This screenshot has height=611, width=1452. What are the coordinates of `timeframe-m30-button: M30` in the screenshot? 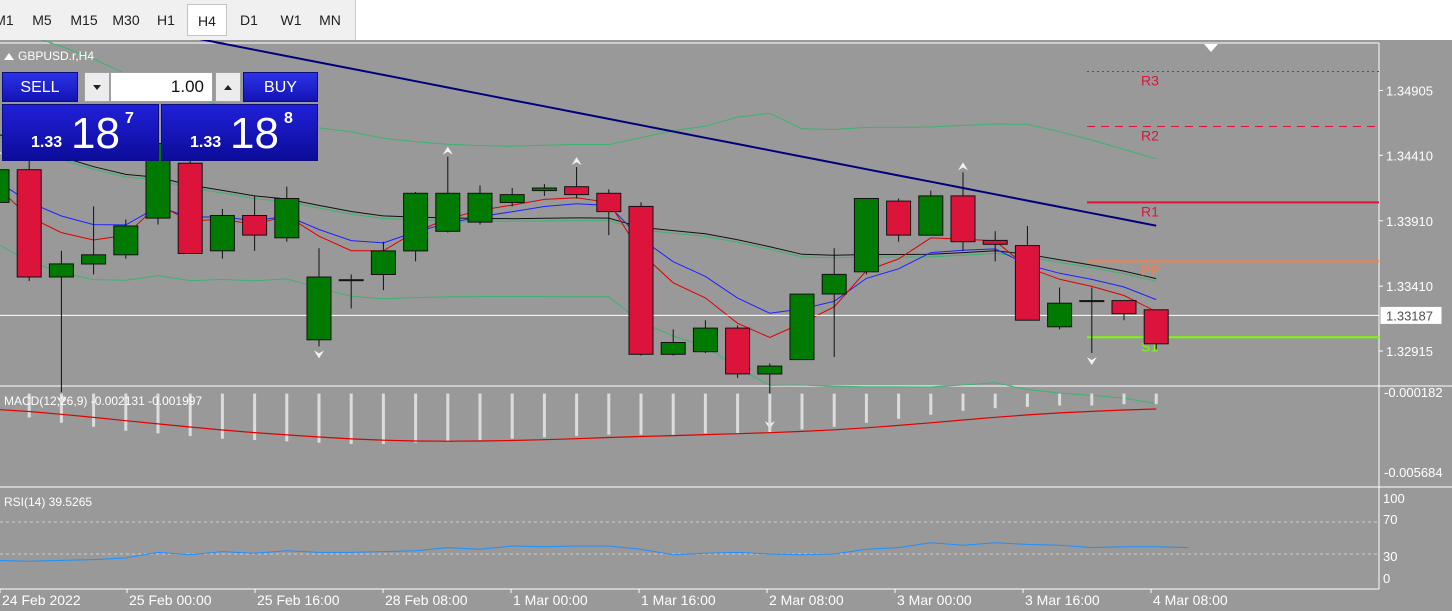 It's located at (126, 20).